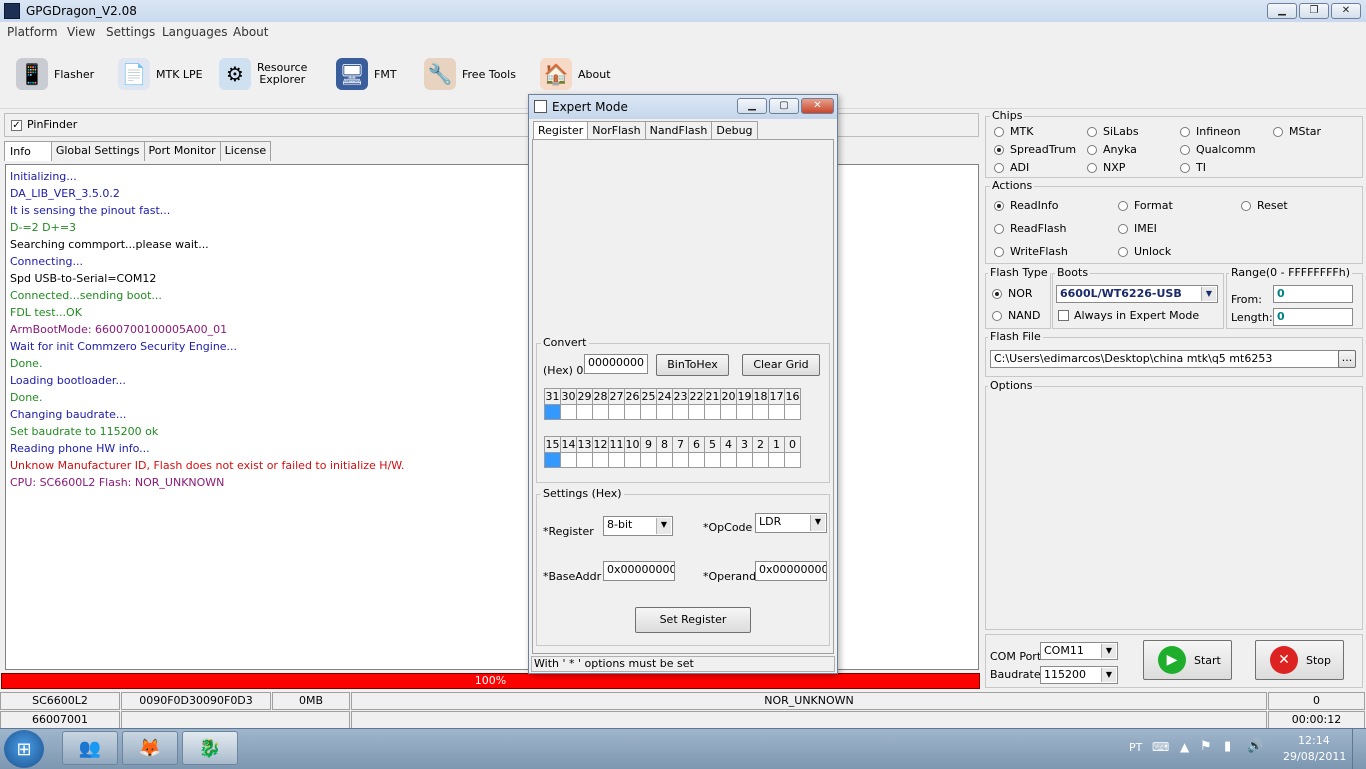  Describe the element at coordinates (1144, 251) in the screenshot. I see `action-unlock: Unlock` at that location.